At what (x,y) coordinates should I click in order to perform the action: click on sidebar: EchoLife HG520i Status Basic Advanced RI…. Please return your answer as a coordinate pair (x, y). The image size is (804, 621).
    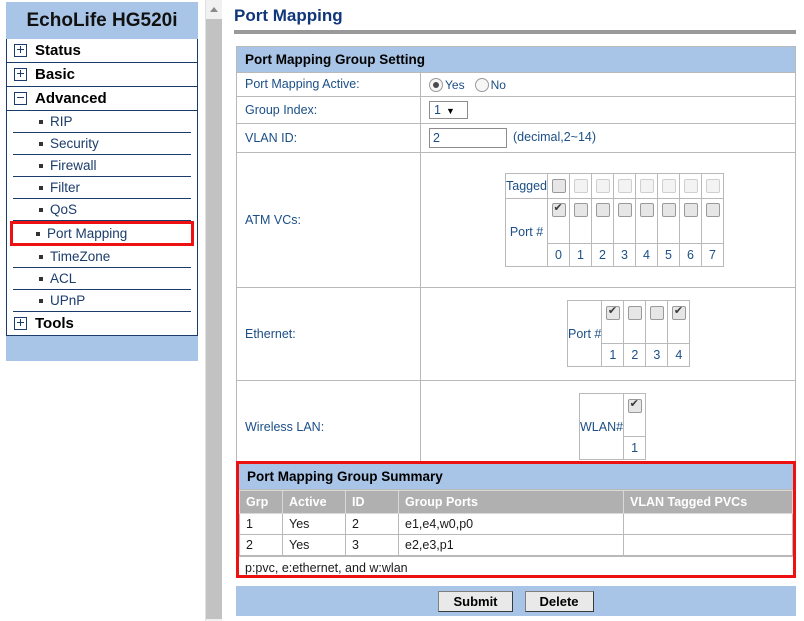
    Looking at the image, I should click on (102, 181).